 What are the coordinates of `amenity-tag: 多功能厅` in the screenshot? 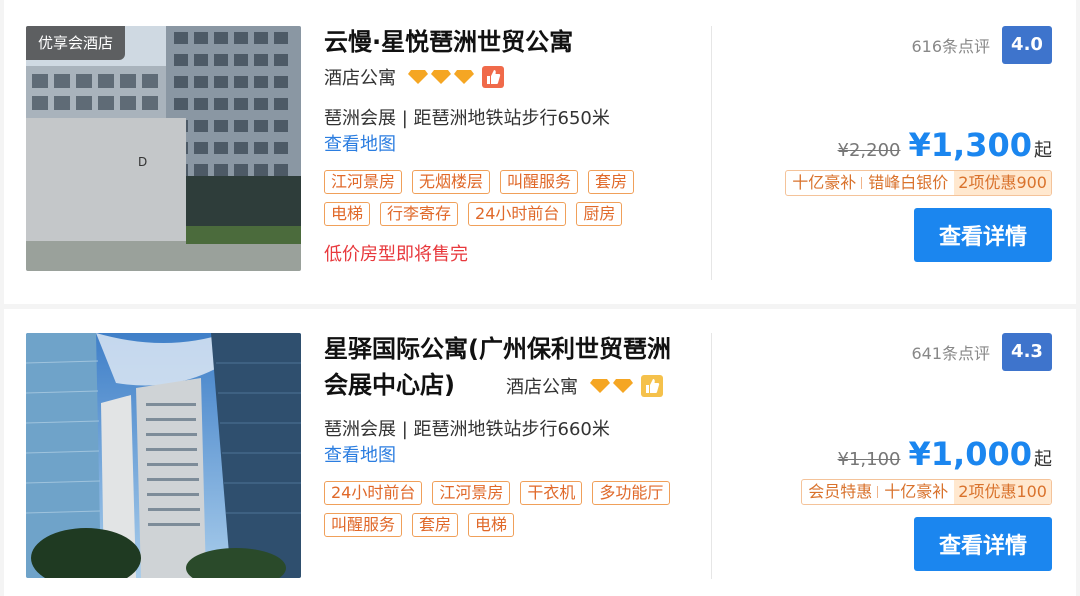 It's located at (631, 493).